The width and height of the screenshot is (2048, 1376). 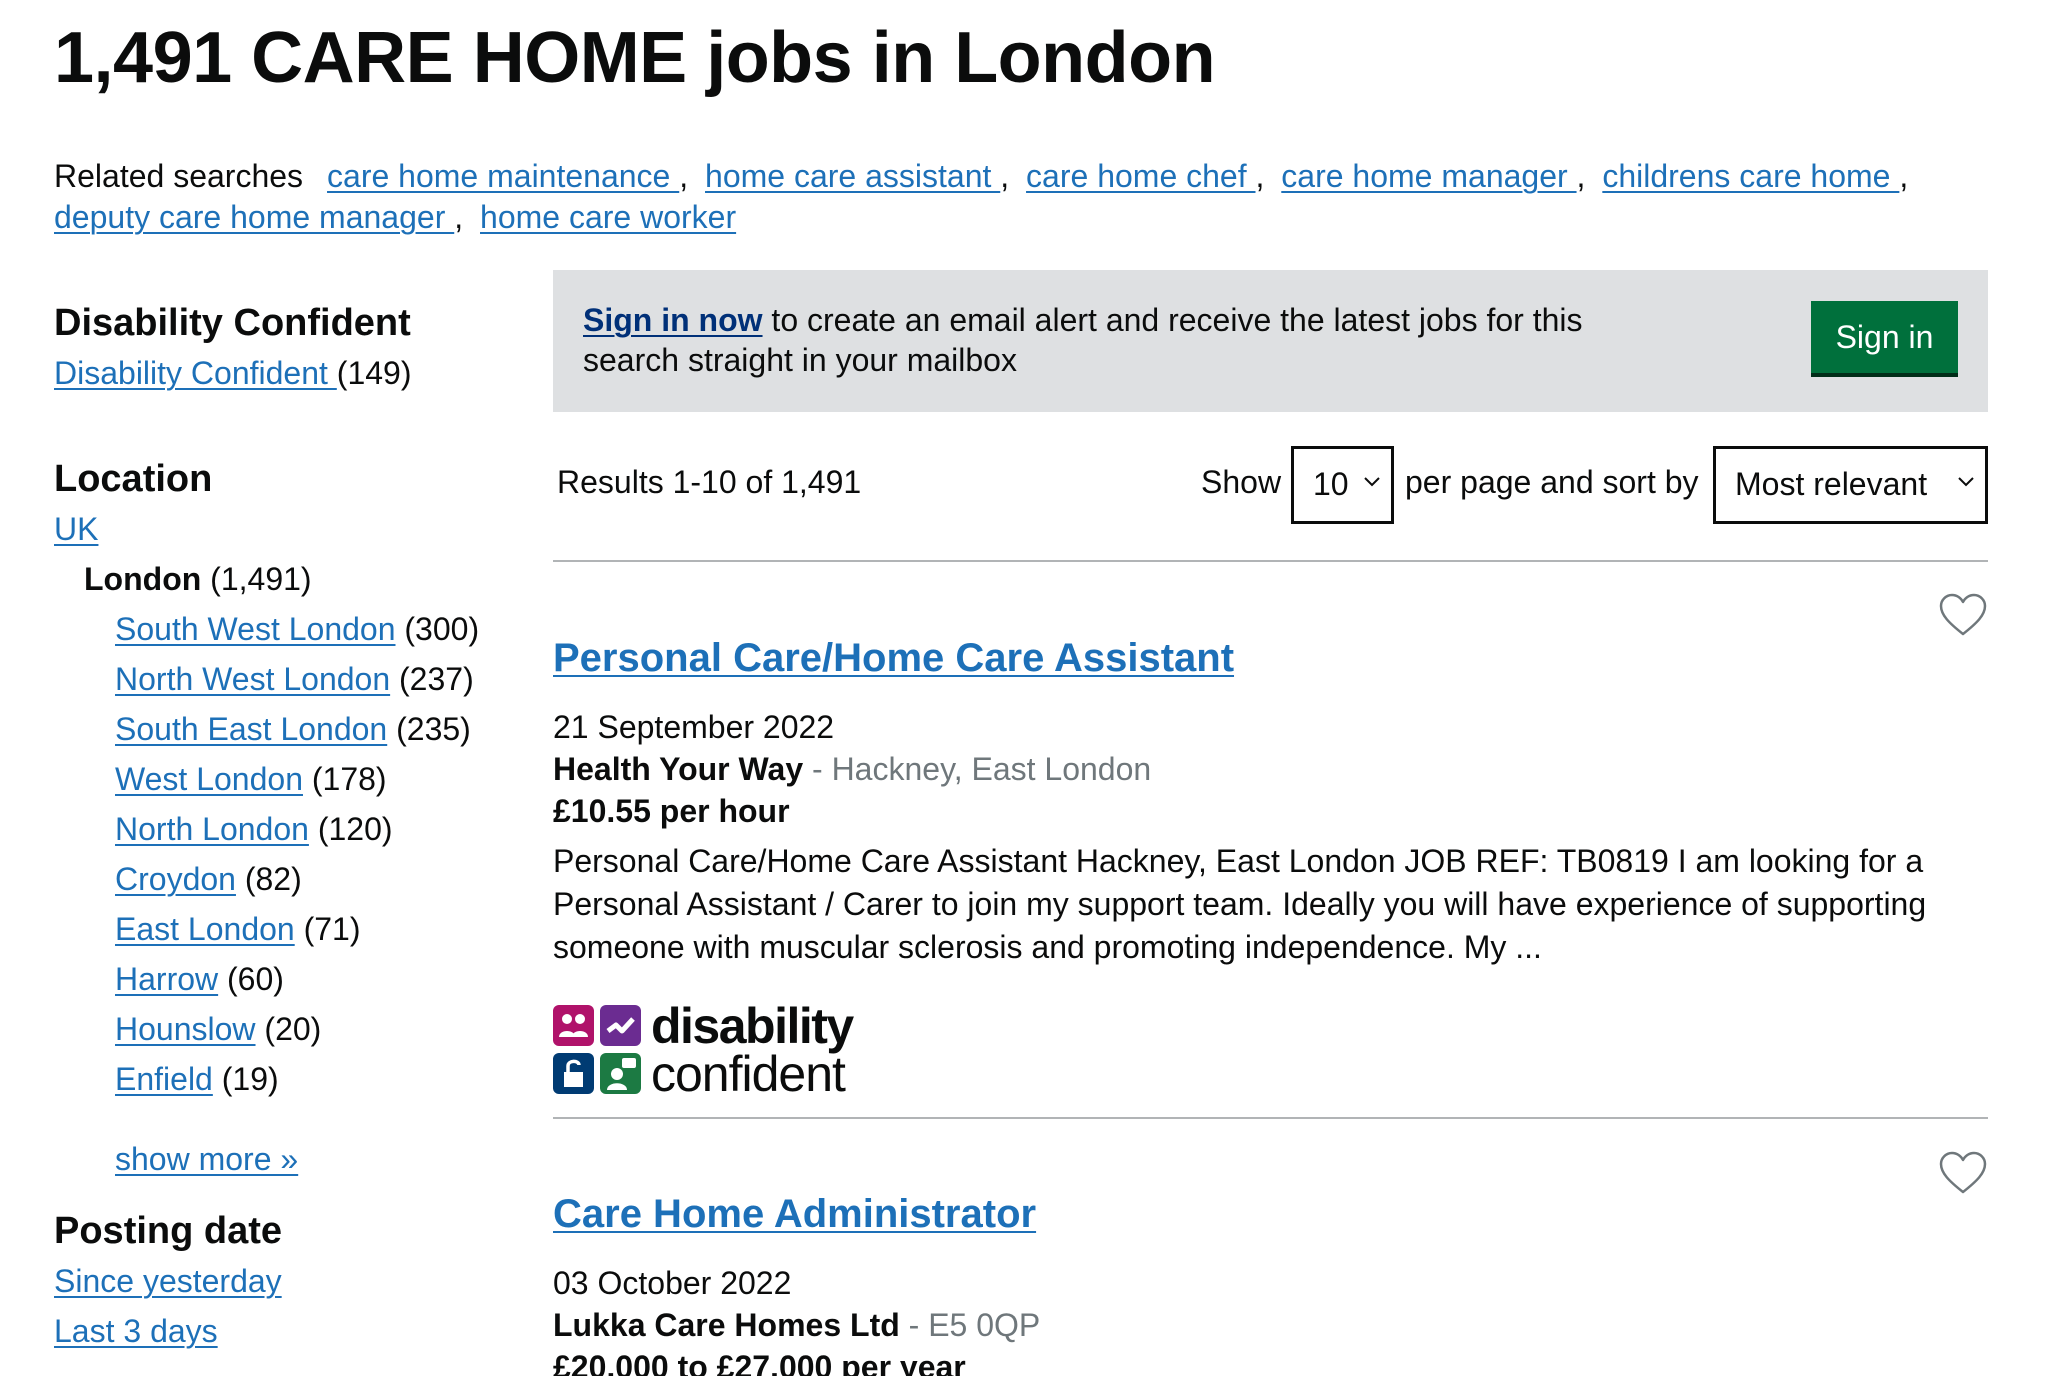 I want to click on sort-label: per page and sort by, so click(x=1552, y=482).